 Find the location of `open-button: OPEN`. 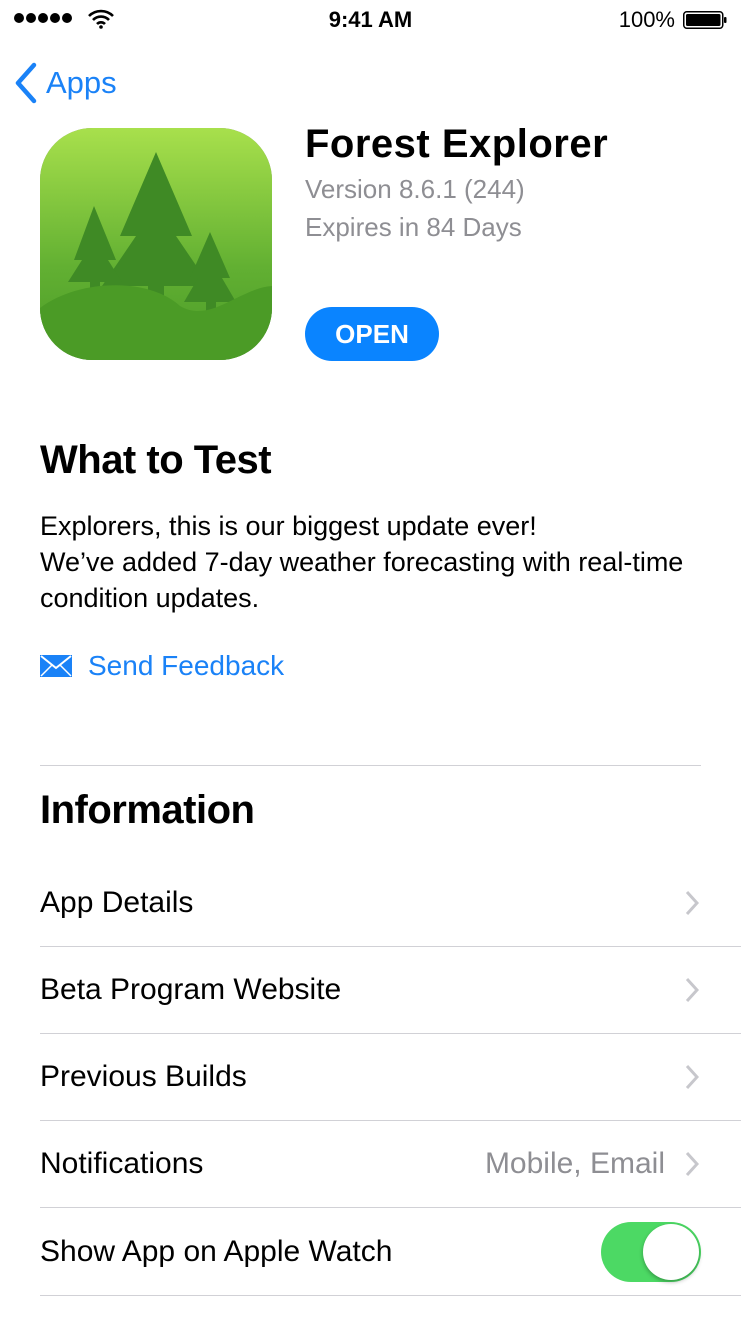

open-button: OPEN is located at coordinates (372, 334).